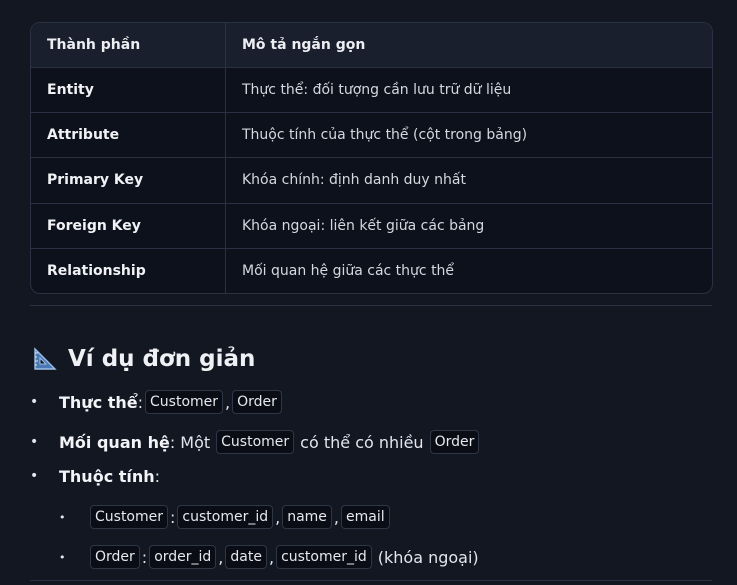 Image resolution: width=737 pixels, height=585 pixels. What do you see at coordinates (45, 359) in the screenshot?
I see `triangular-ruler-icon` at bounding box center [45, 359].